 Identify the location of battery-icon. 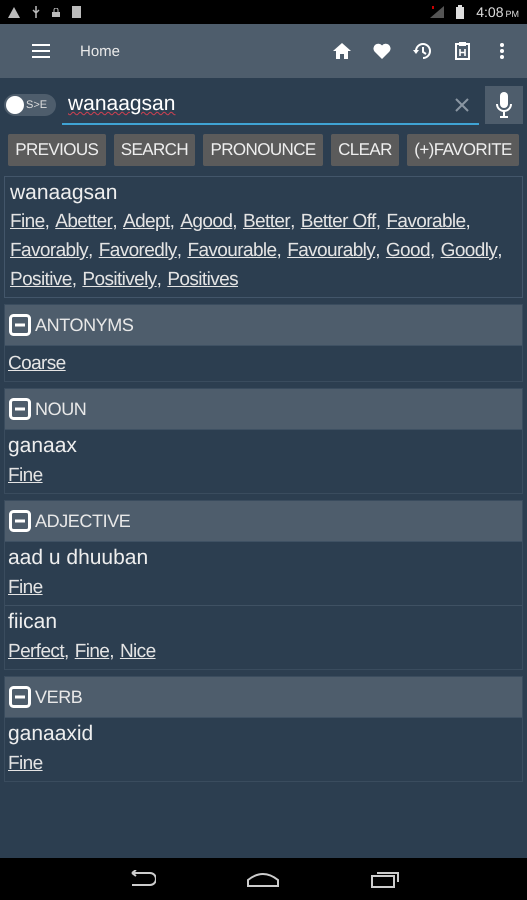
(460, 12).